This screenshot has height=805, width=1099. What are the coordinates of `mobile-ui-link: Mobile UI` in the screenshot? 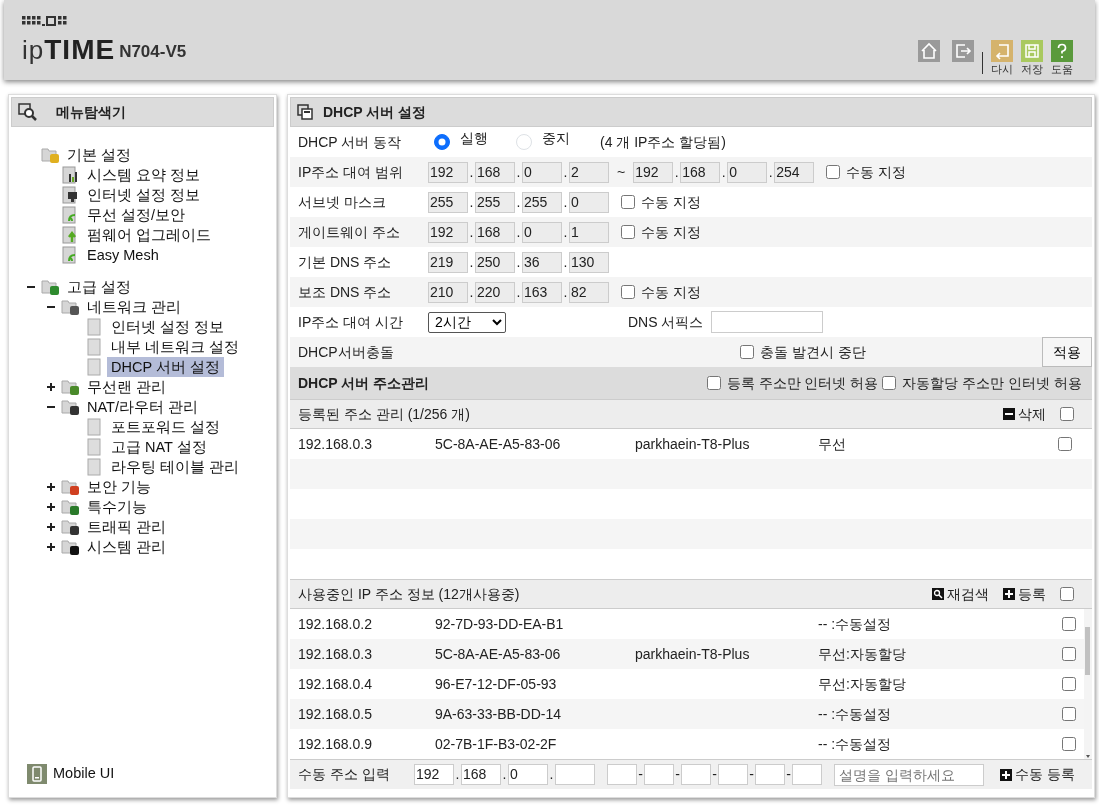 It's located at (84, 774).